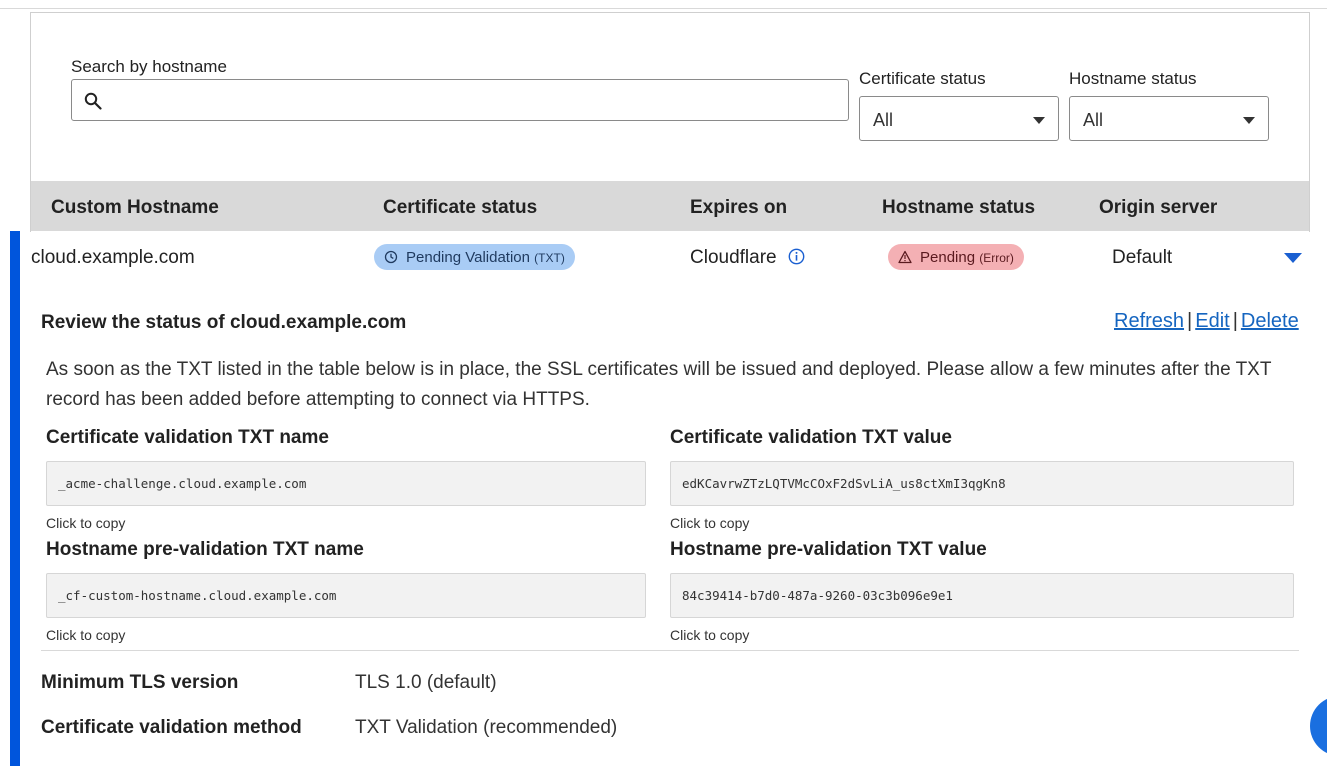  What do you see at coordinates (1158, 208) in the screenshot?
I see `column-origin-server: Origin server` at bounding box center [1158, 208].